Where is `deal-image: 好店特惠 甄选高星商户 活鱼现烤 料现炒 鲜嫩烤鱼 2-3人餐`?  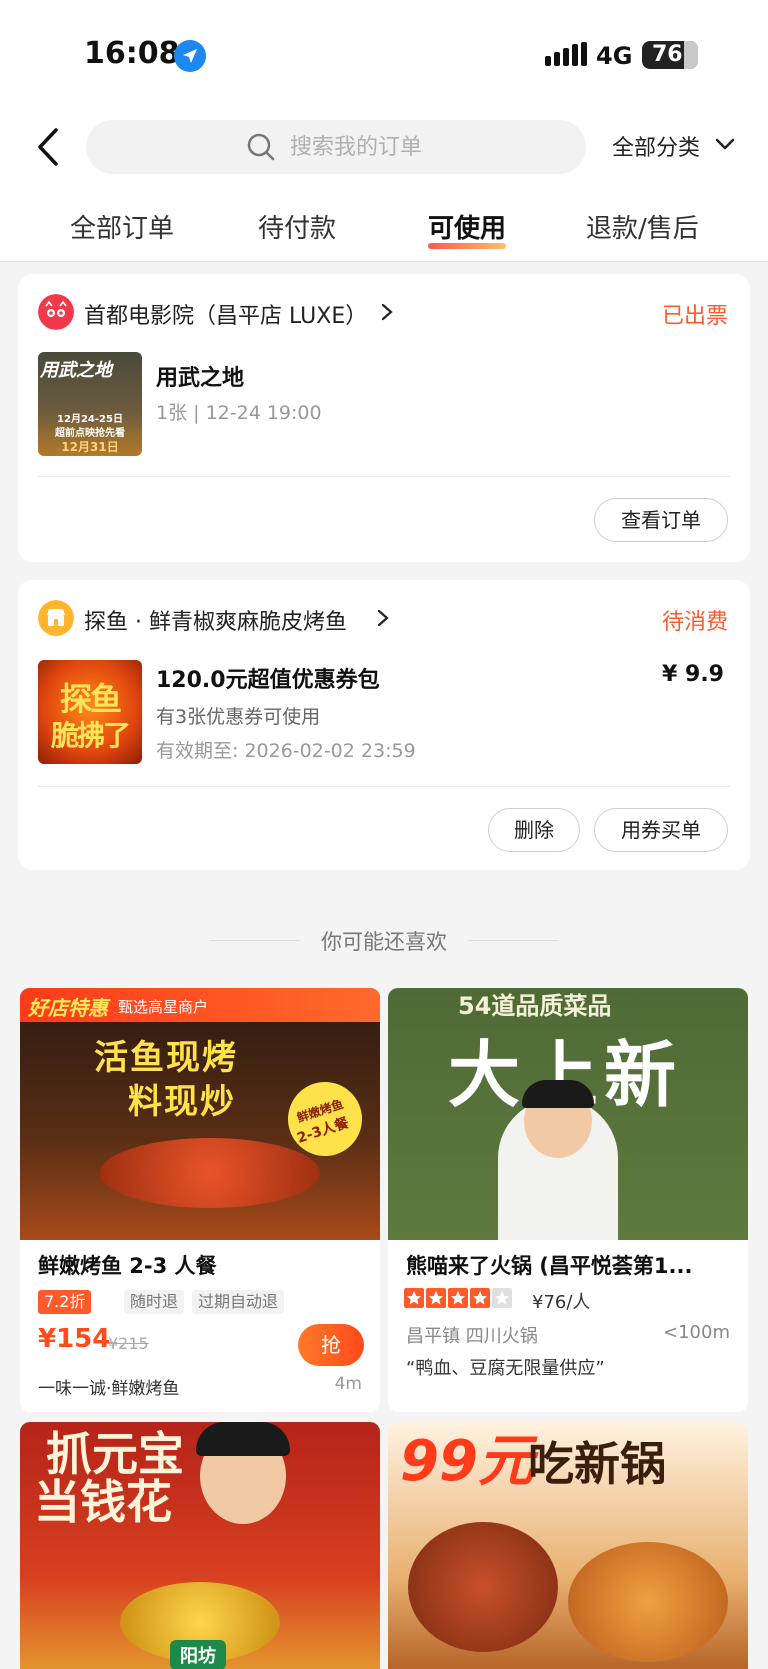
deal-image: 好店特惠 甄选高星商户 活鱼现烤 料现炒 鲜嫩烤鱼 2-3人餐 is located at coordinates (200, 1114).